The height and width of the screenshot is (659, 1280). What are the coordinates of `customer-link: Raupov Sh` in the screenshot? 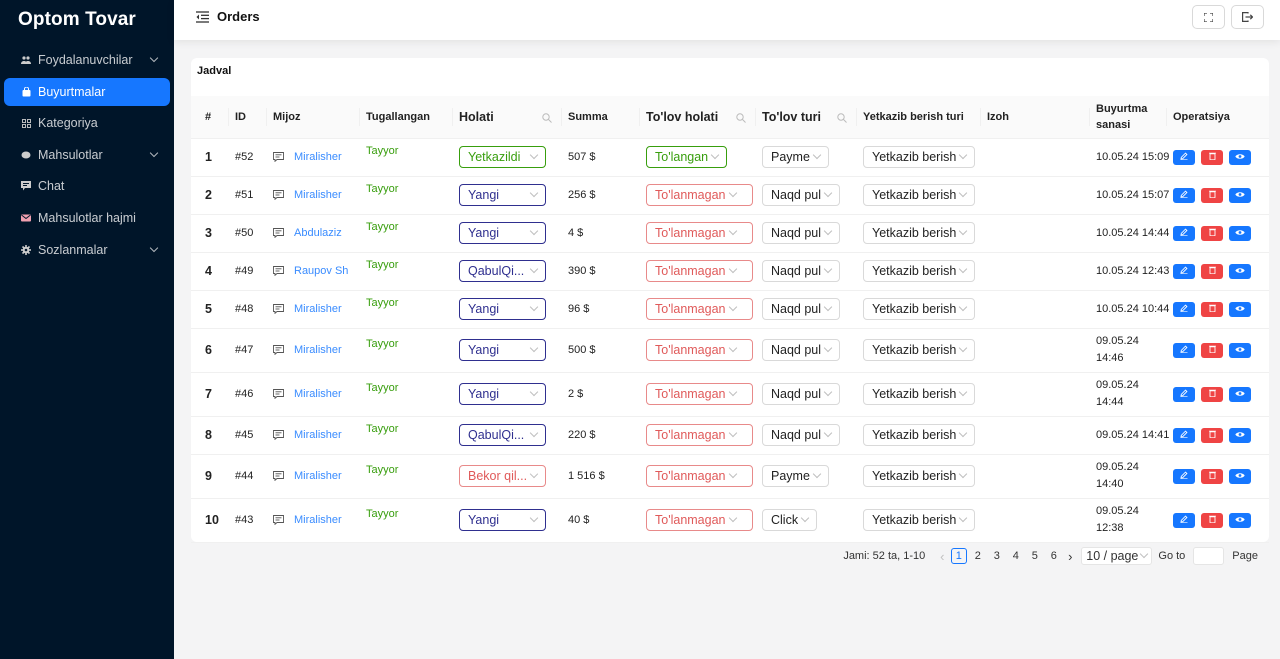 It's located at (321, 271).